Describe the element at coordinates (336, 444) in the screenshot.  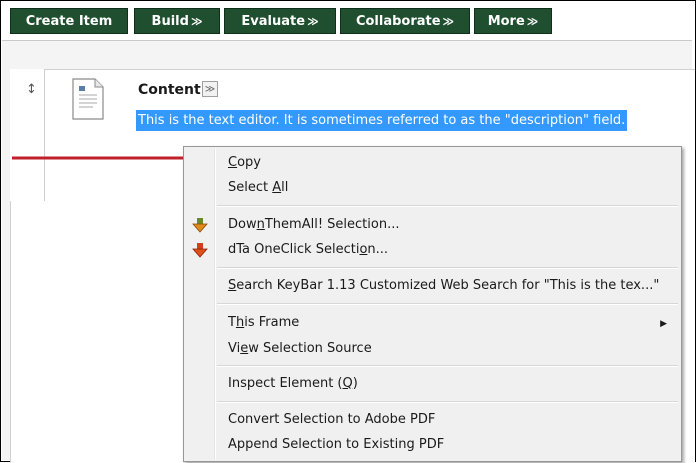
I see `menu-item-append-to-pdf: Append Selection to Existing PDF` at that location.